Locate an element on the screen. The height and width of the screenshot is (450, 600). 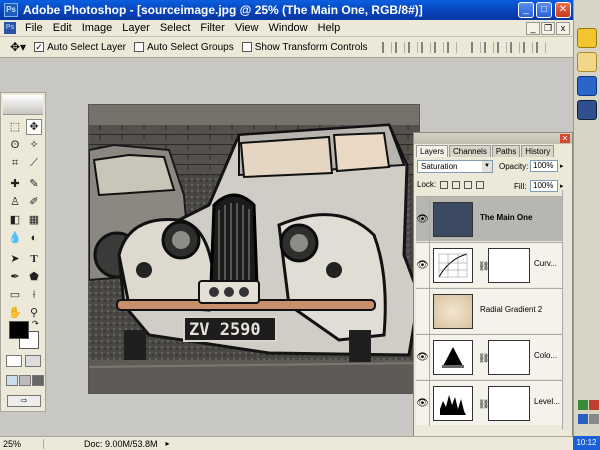
quick-mask-mode-icon is located at coordinates (33, 361).